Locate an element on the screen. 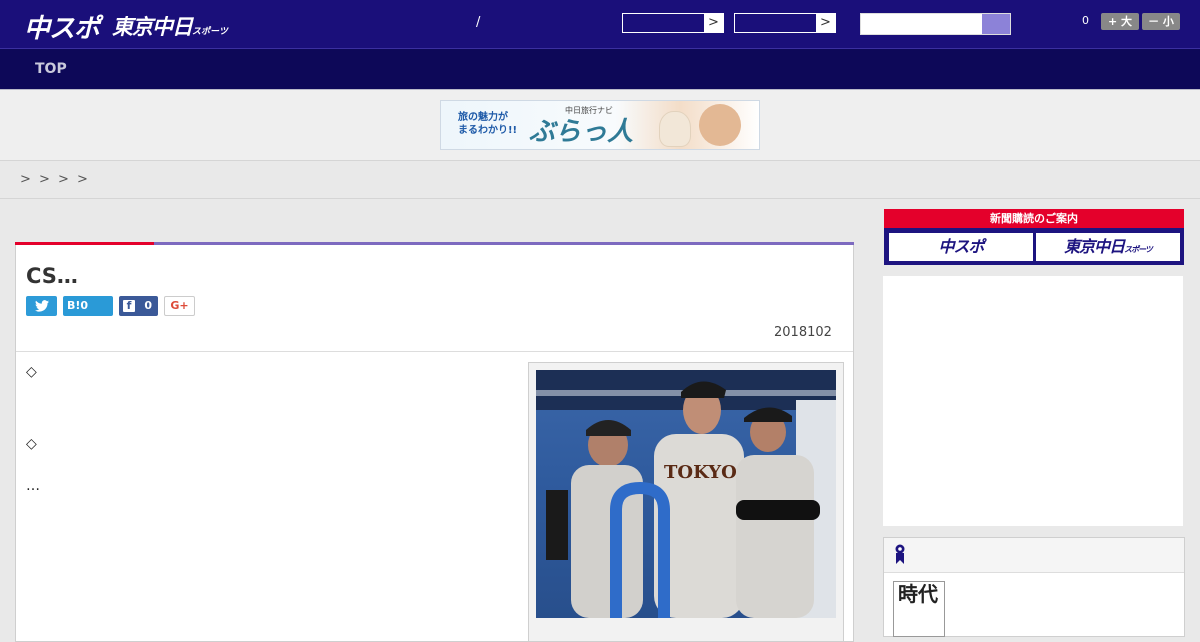 The height and width of the screenshot is (642, 1200). hatena-icon: B! is located at coordinates (74, 305).